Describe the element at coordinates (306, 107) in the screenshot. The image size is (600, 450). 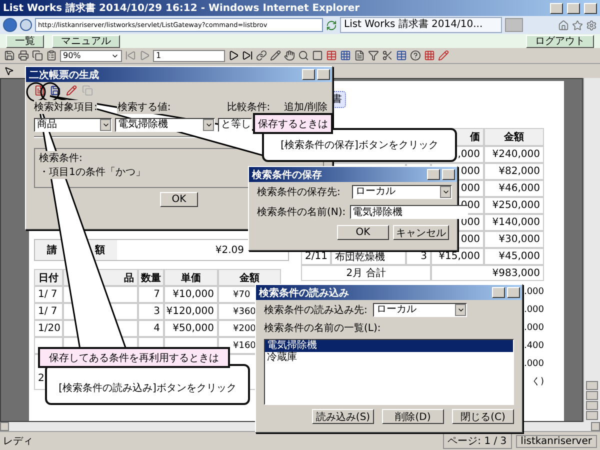
I see `field-label: 追加/削除` at that location.